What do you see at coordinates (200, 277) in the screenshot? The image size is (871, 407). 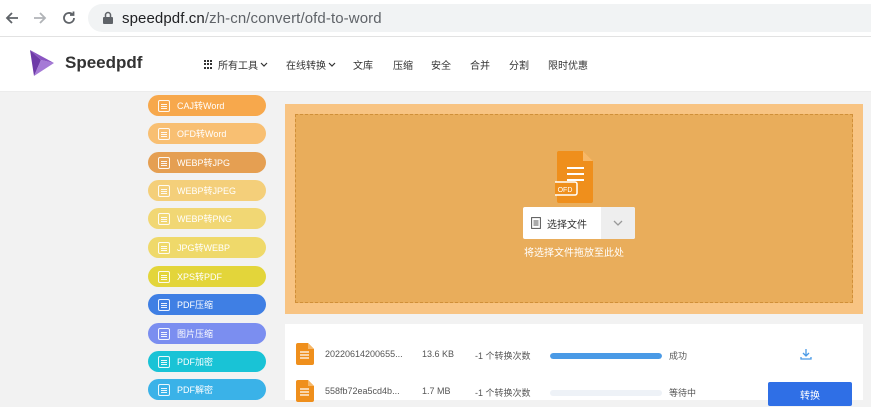 I see `sidebar-item-label: XPS转PDF` at bounding box center [200, 277].